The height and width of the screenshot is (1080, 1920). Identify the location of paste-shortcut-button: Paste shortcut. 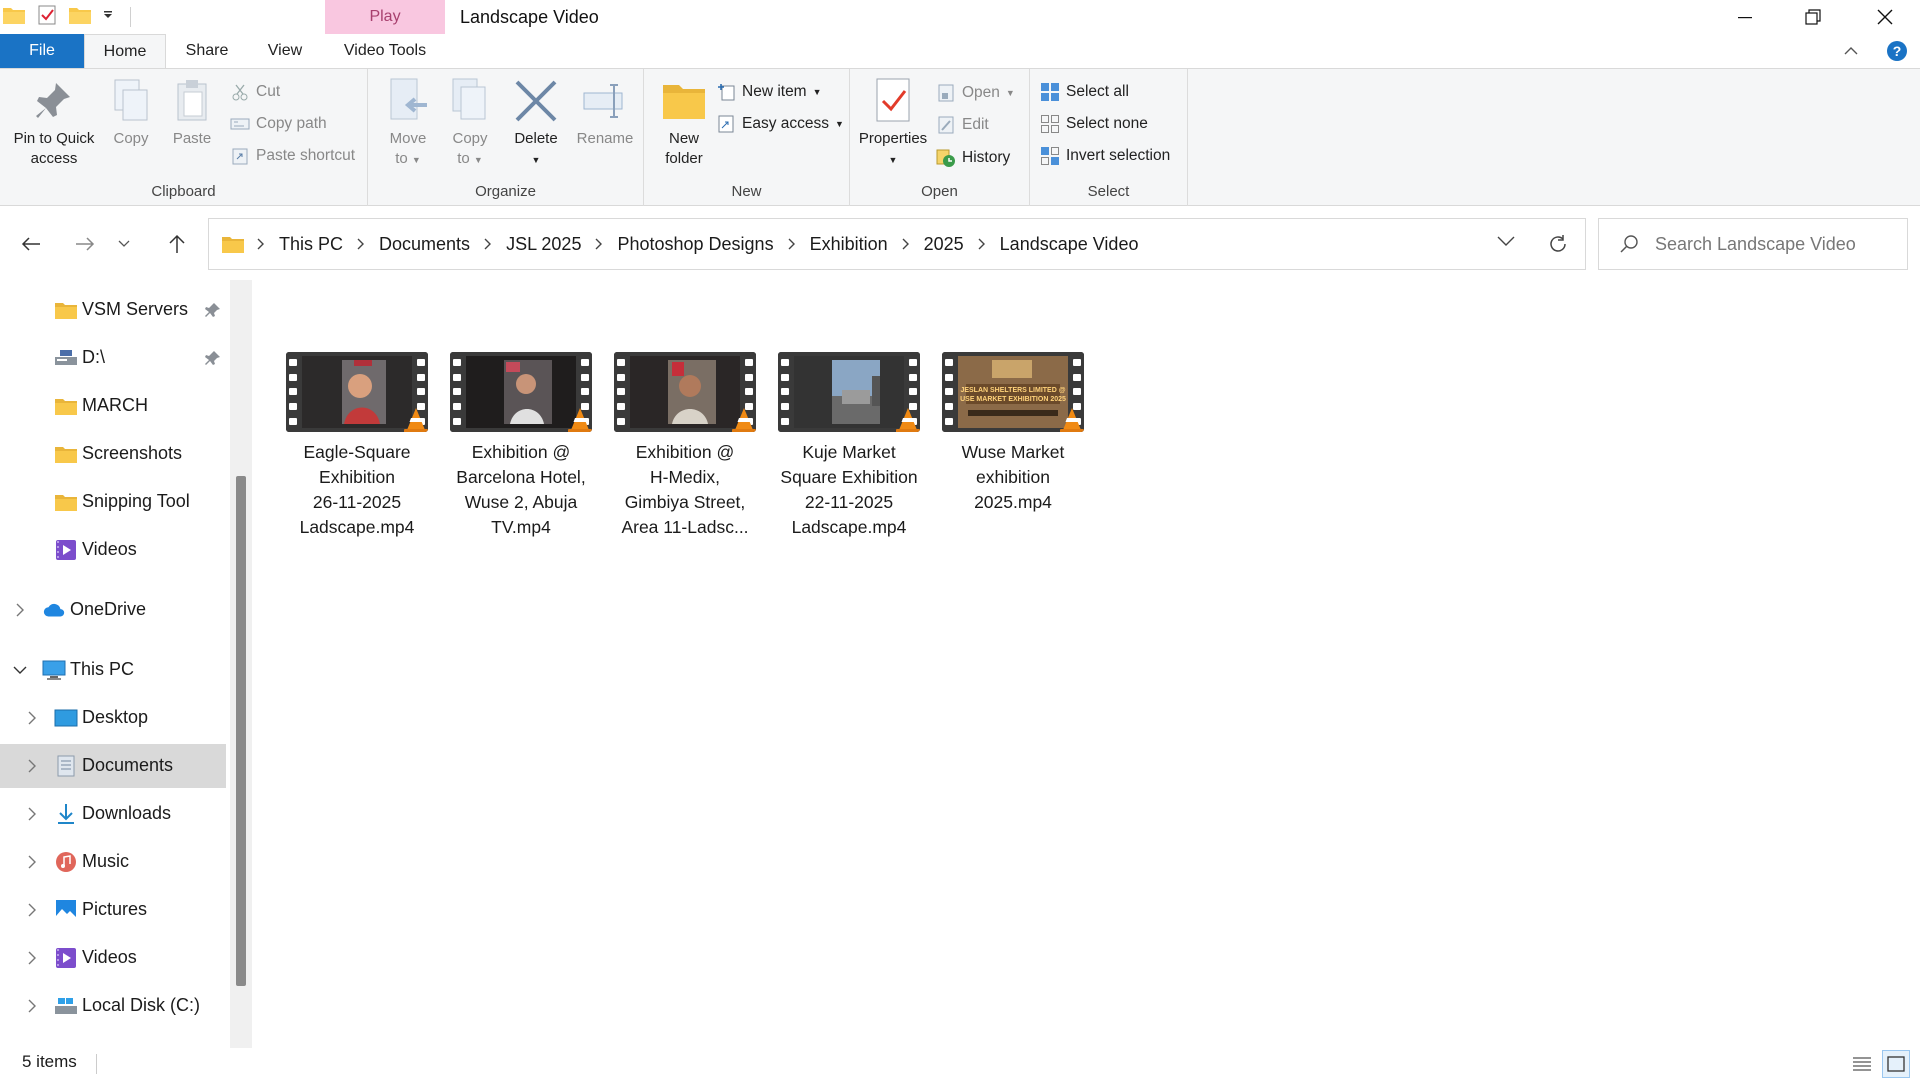
(292, 156).